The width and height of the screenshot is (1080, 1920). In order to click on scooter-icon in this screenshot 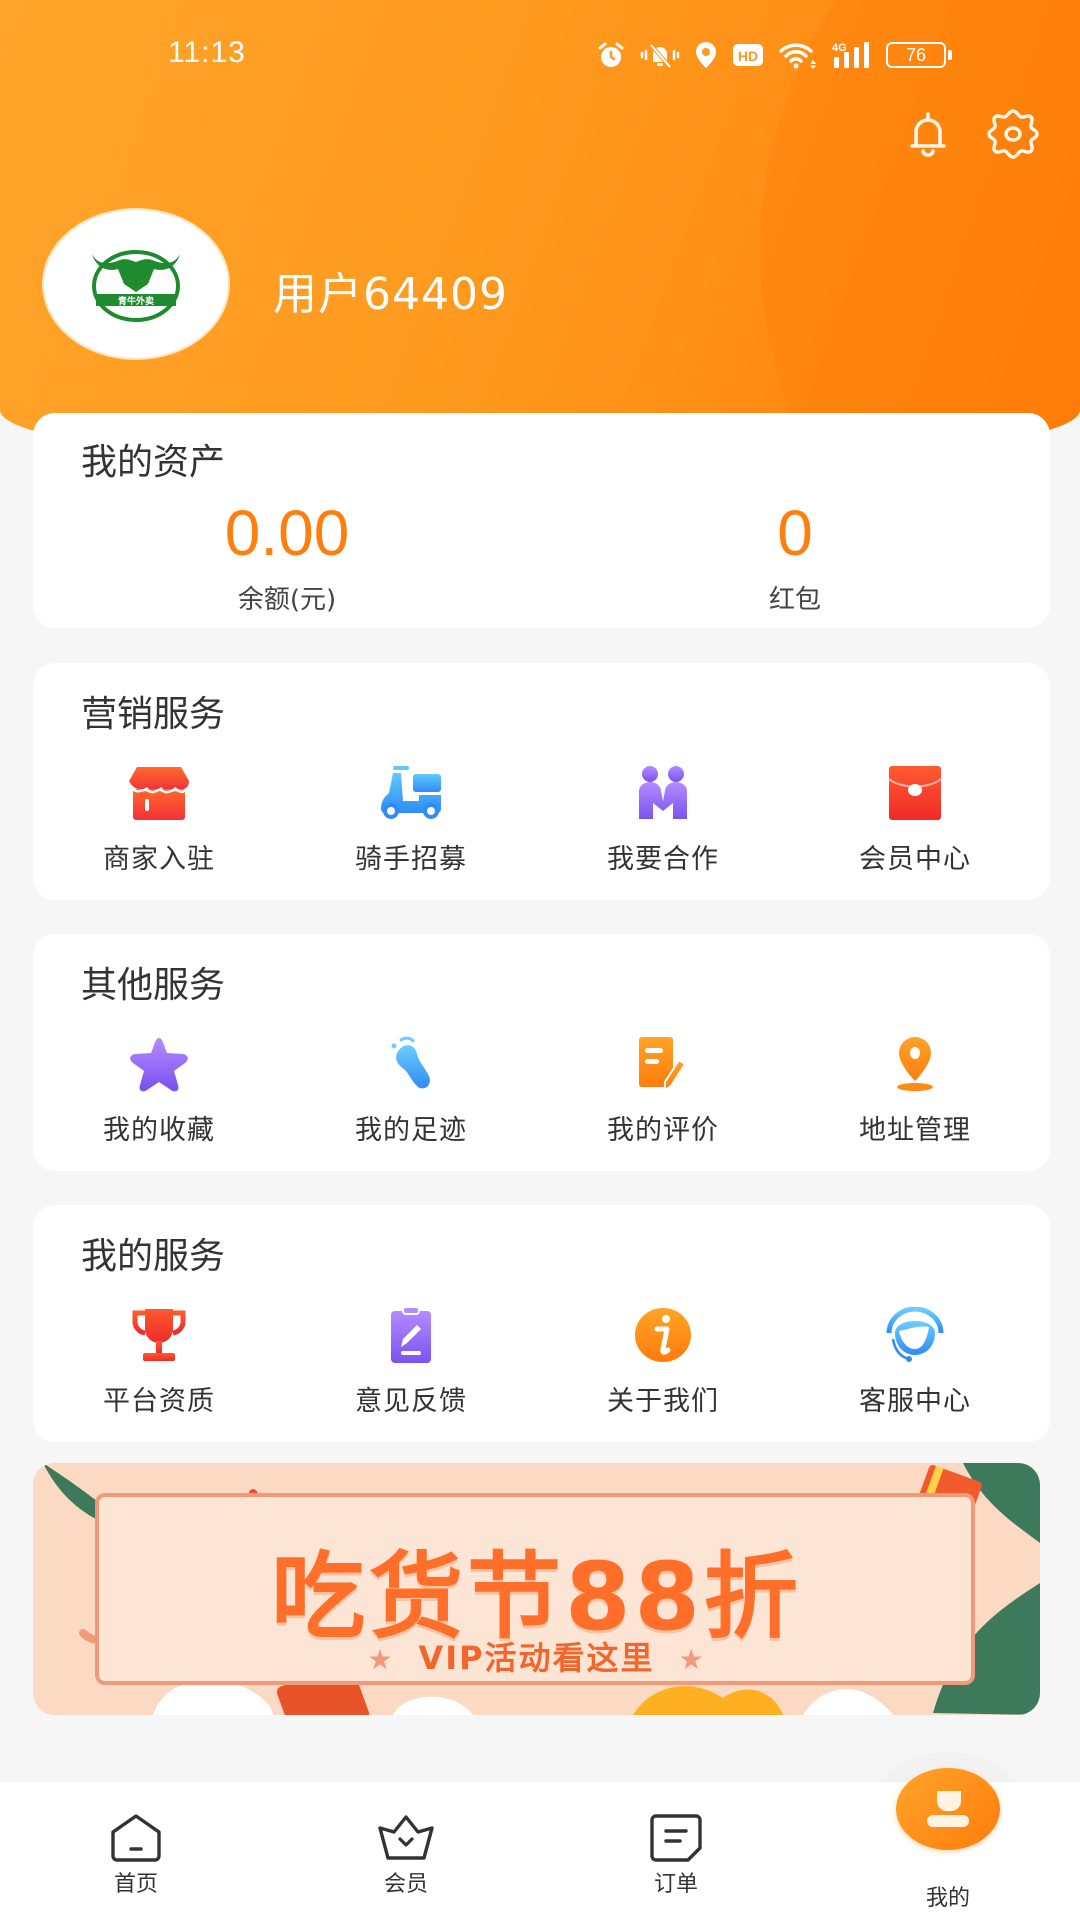, I will do `click(411, 792)`.